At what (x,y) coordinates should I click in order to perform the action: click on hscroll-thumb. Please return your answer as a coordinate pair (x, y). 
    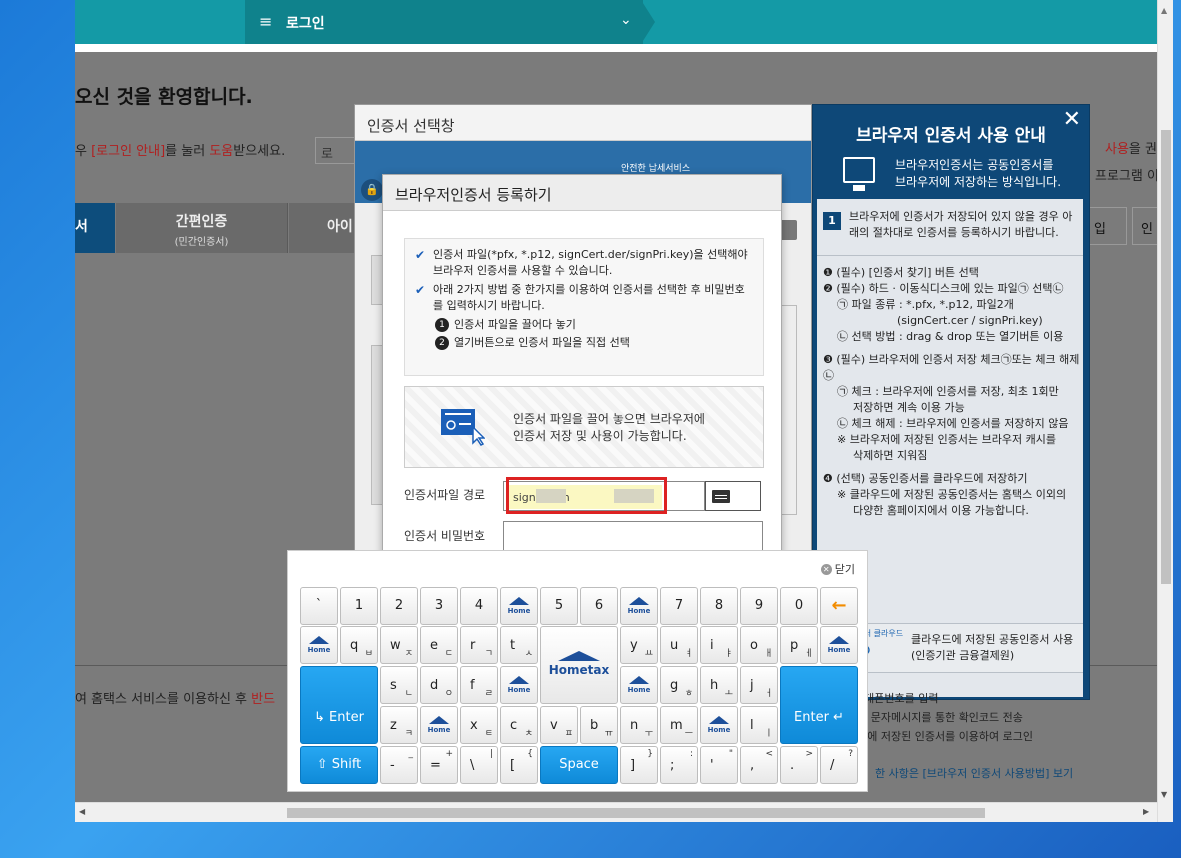
    Looking at the image, I should click on (636, 813).